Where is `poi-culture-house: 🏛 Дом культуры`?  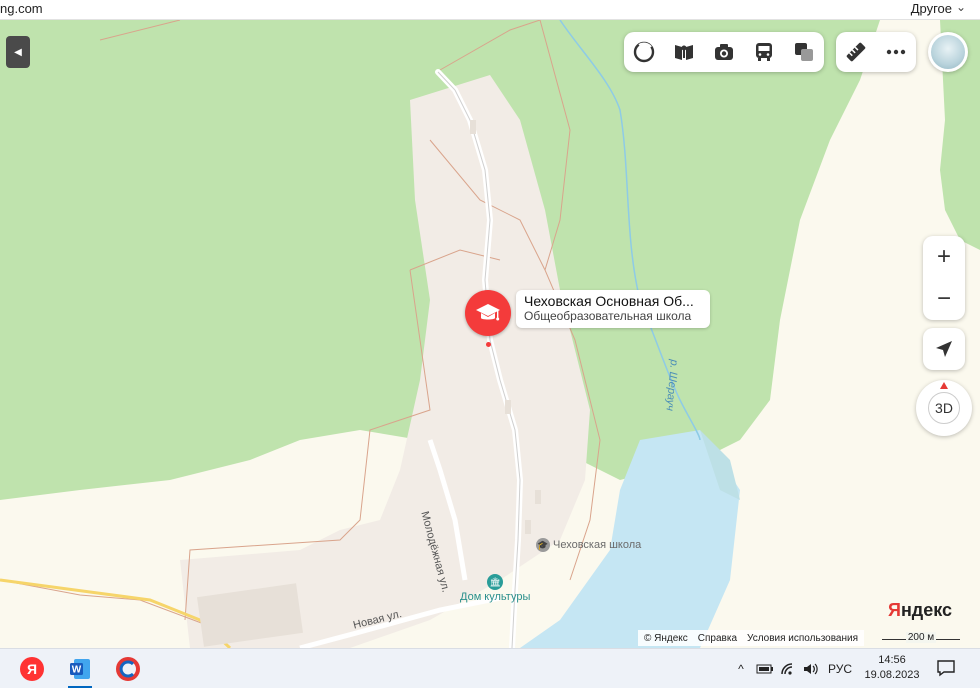 poi-culture-house: 🏛 Дом культуры is located at coordinates (495, 588).